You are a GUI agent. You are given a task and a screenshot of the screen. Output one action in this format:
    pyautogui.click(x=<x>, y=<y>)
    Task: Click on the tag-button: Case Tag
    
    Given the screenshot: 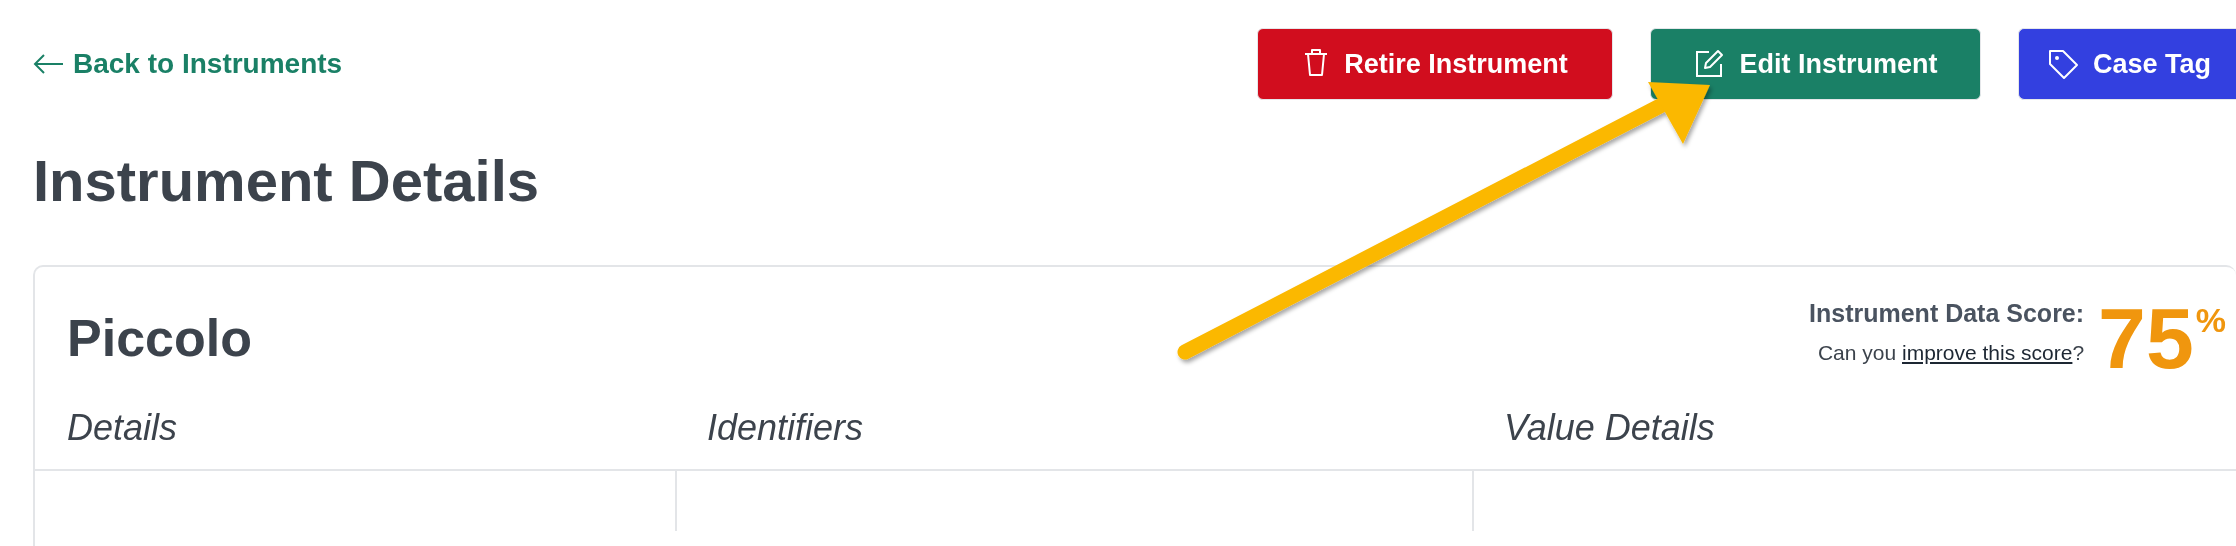 What is the action you would take?
    pyautogui.click(x=2127, y=64)
    